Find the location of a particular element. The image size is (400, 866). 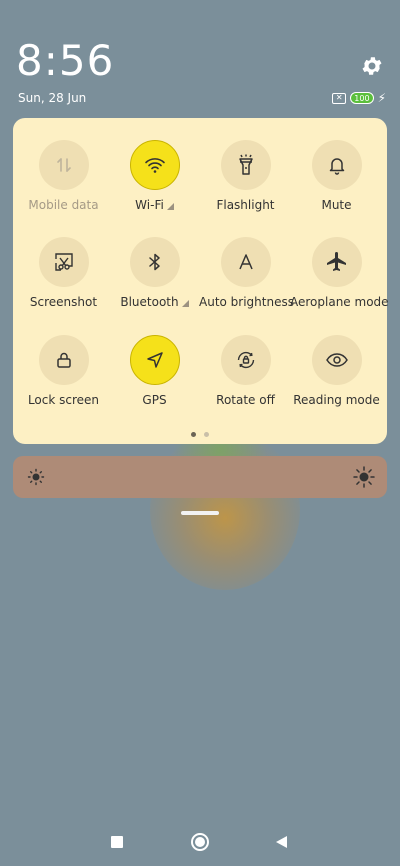

tile-label: Reading mode is located at coordinates (336, 400).